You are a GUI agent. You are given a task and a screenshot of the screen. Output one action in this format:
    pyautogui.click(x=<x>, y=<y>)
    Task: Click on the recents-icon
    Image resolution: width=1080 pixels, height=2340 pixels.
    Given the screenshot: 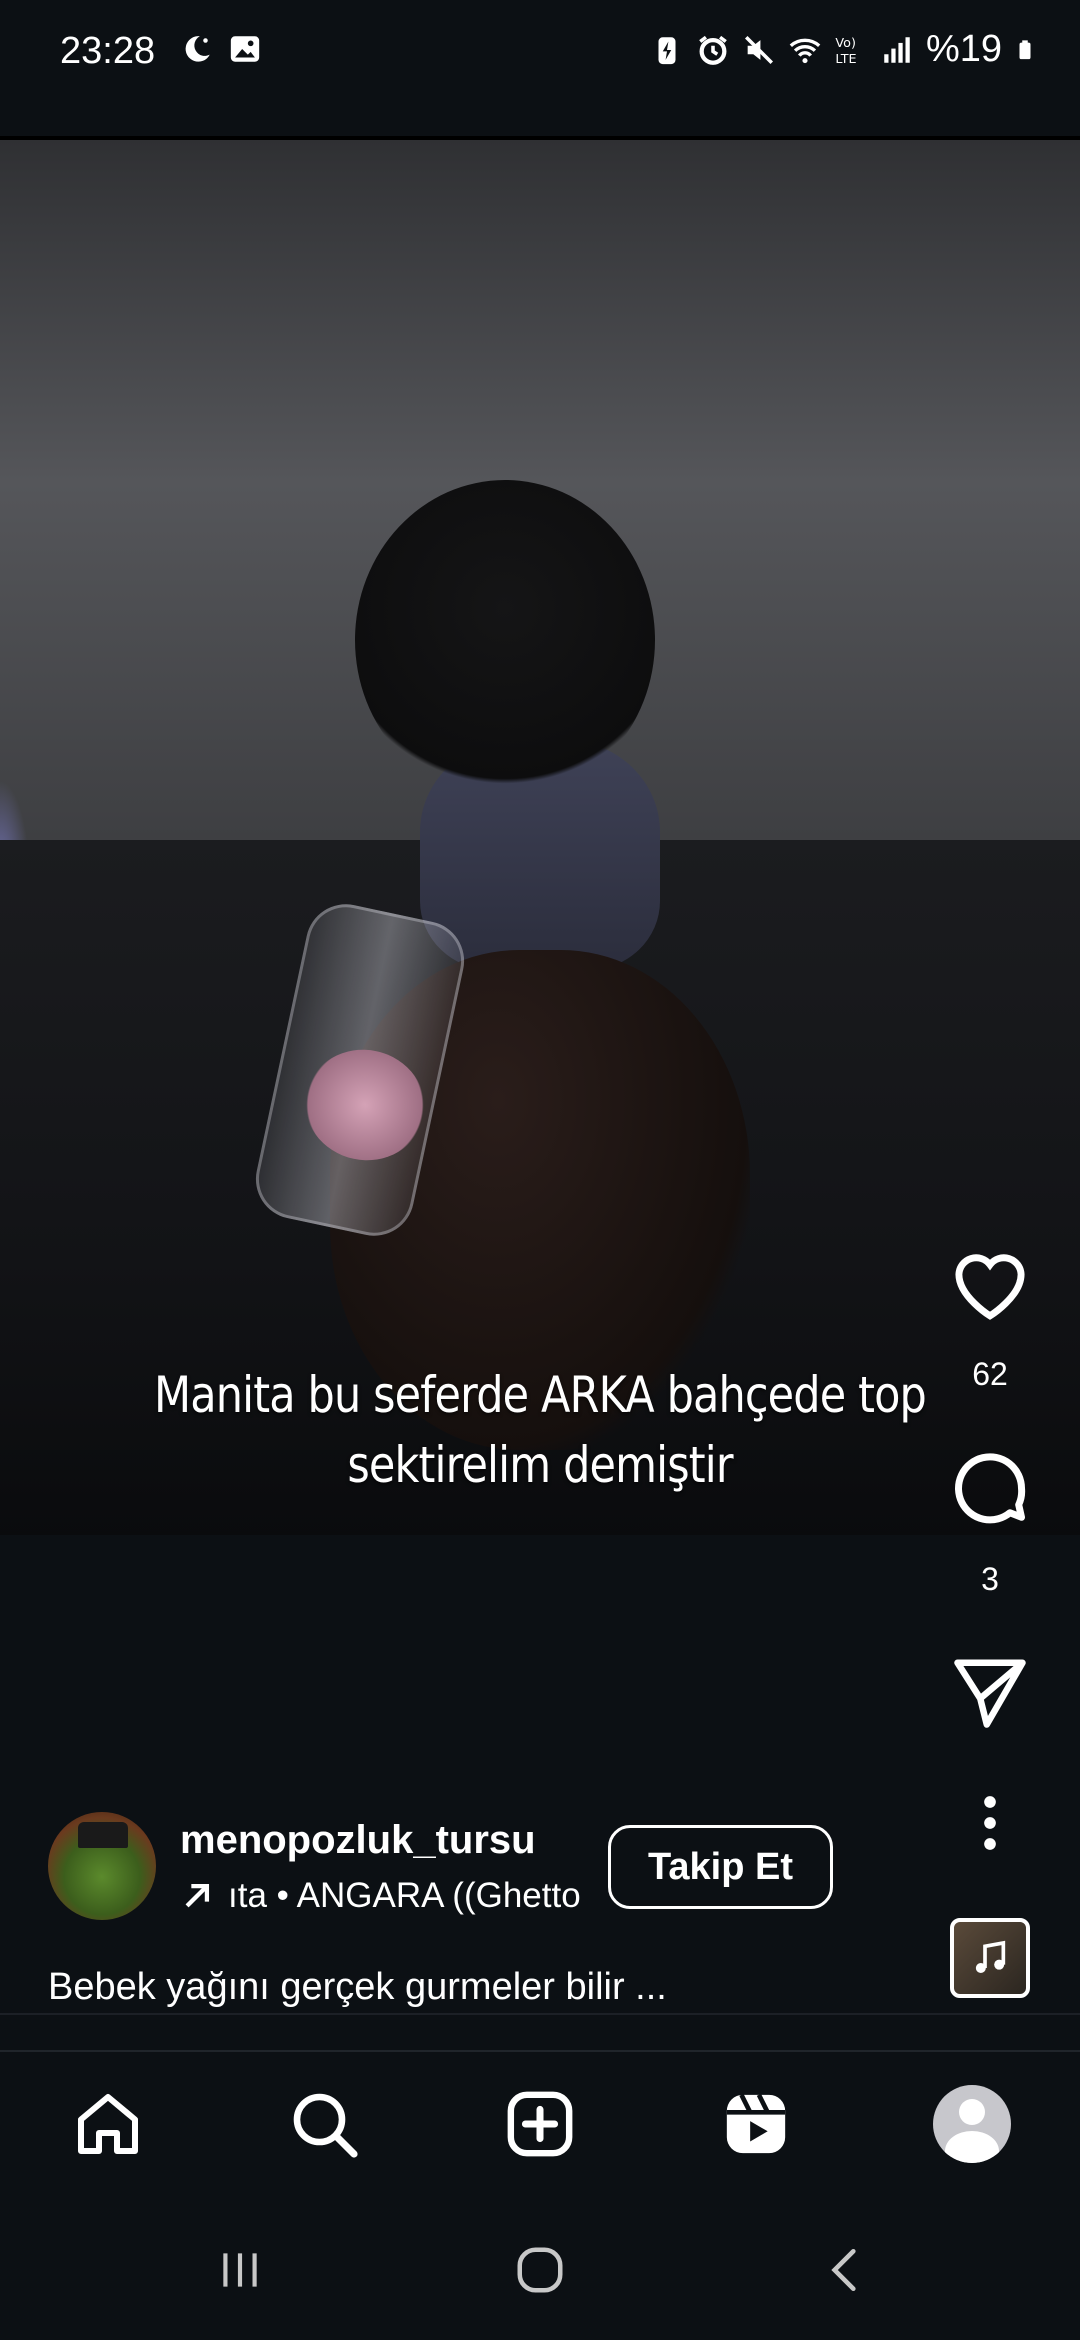 What is the action you would take?
    pyautogui.click(x=240, y=2270)
    